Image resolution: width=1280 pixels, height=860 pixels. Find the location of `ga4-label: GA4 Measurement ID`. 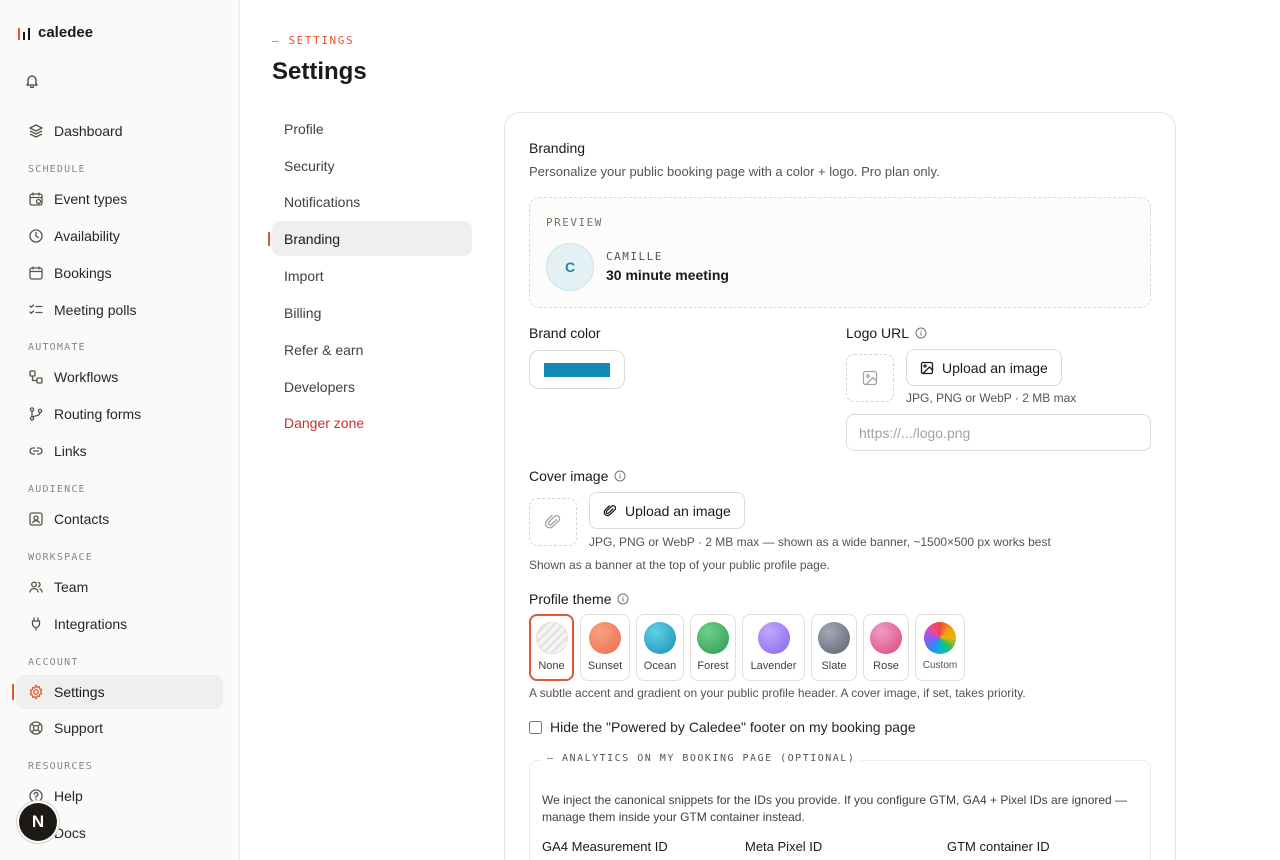

ga4-label: GA4 Measurement ID is located at coordinates (605, 846).